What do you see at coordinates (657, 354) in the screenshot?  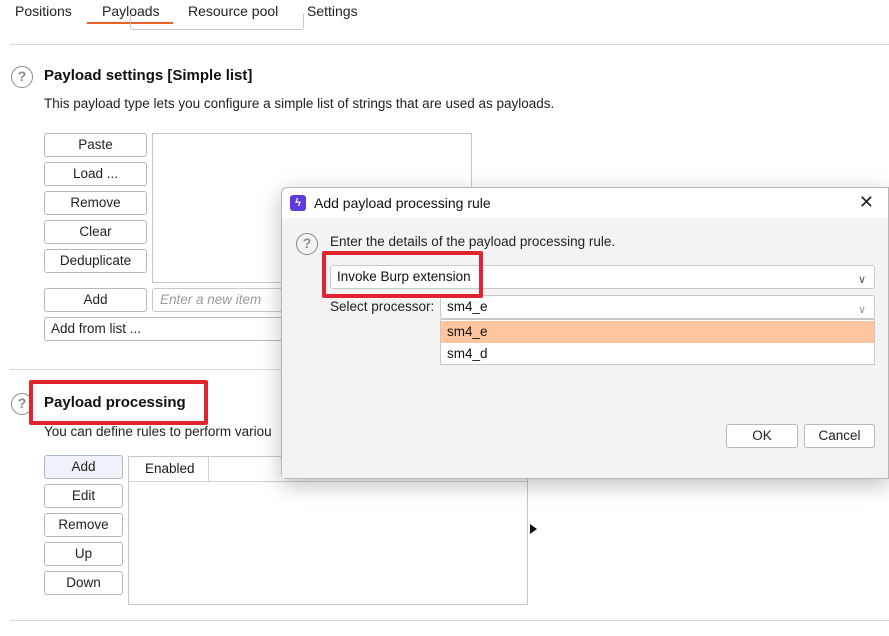 I see `dropdown-option-sm4-d: sm4_d` at bounding box center [657, 354].